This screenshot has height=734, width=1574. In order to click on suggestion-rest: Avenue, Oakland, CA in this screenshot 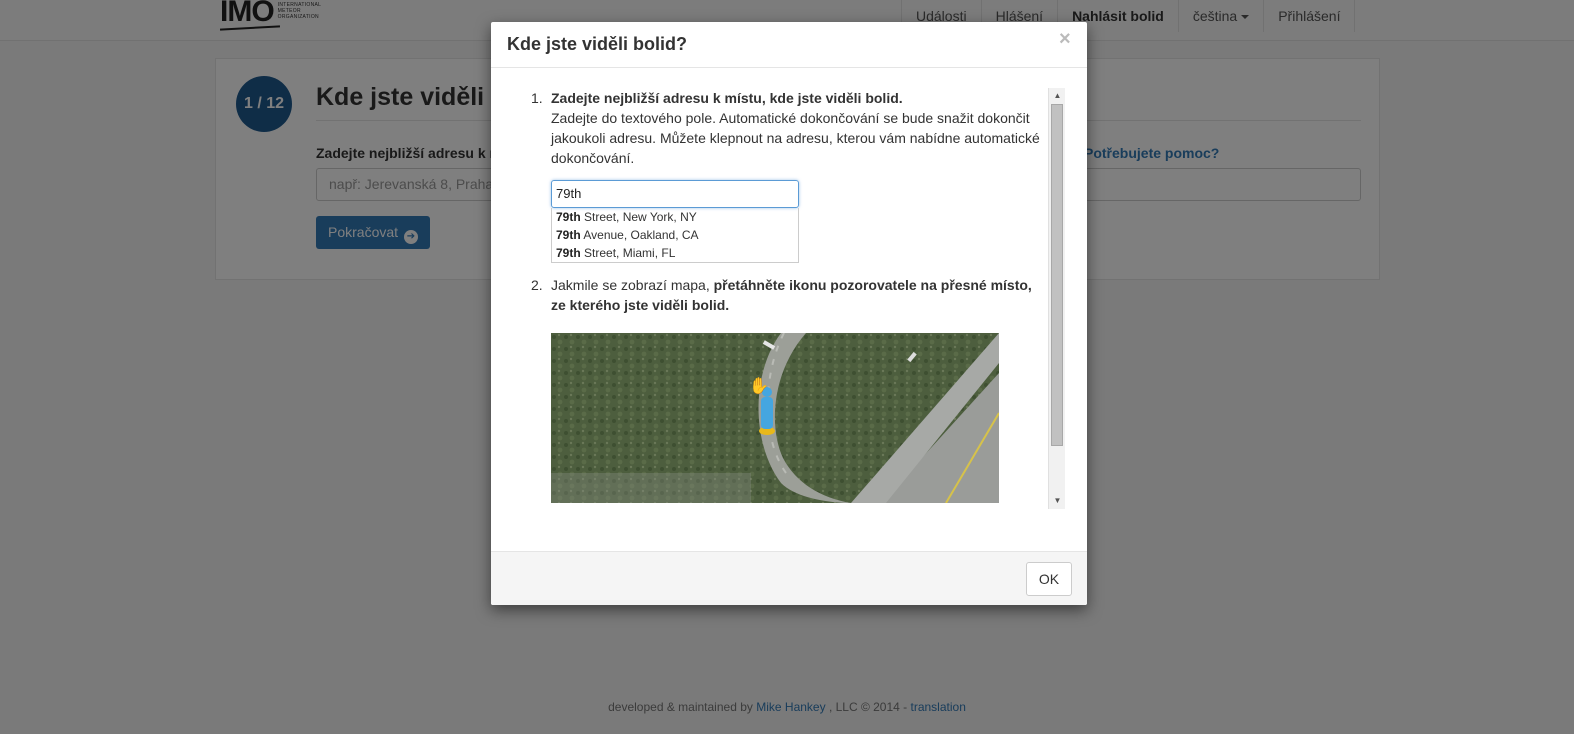, I will do `click(639, 235)`.